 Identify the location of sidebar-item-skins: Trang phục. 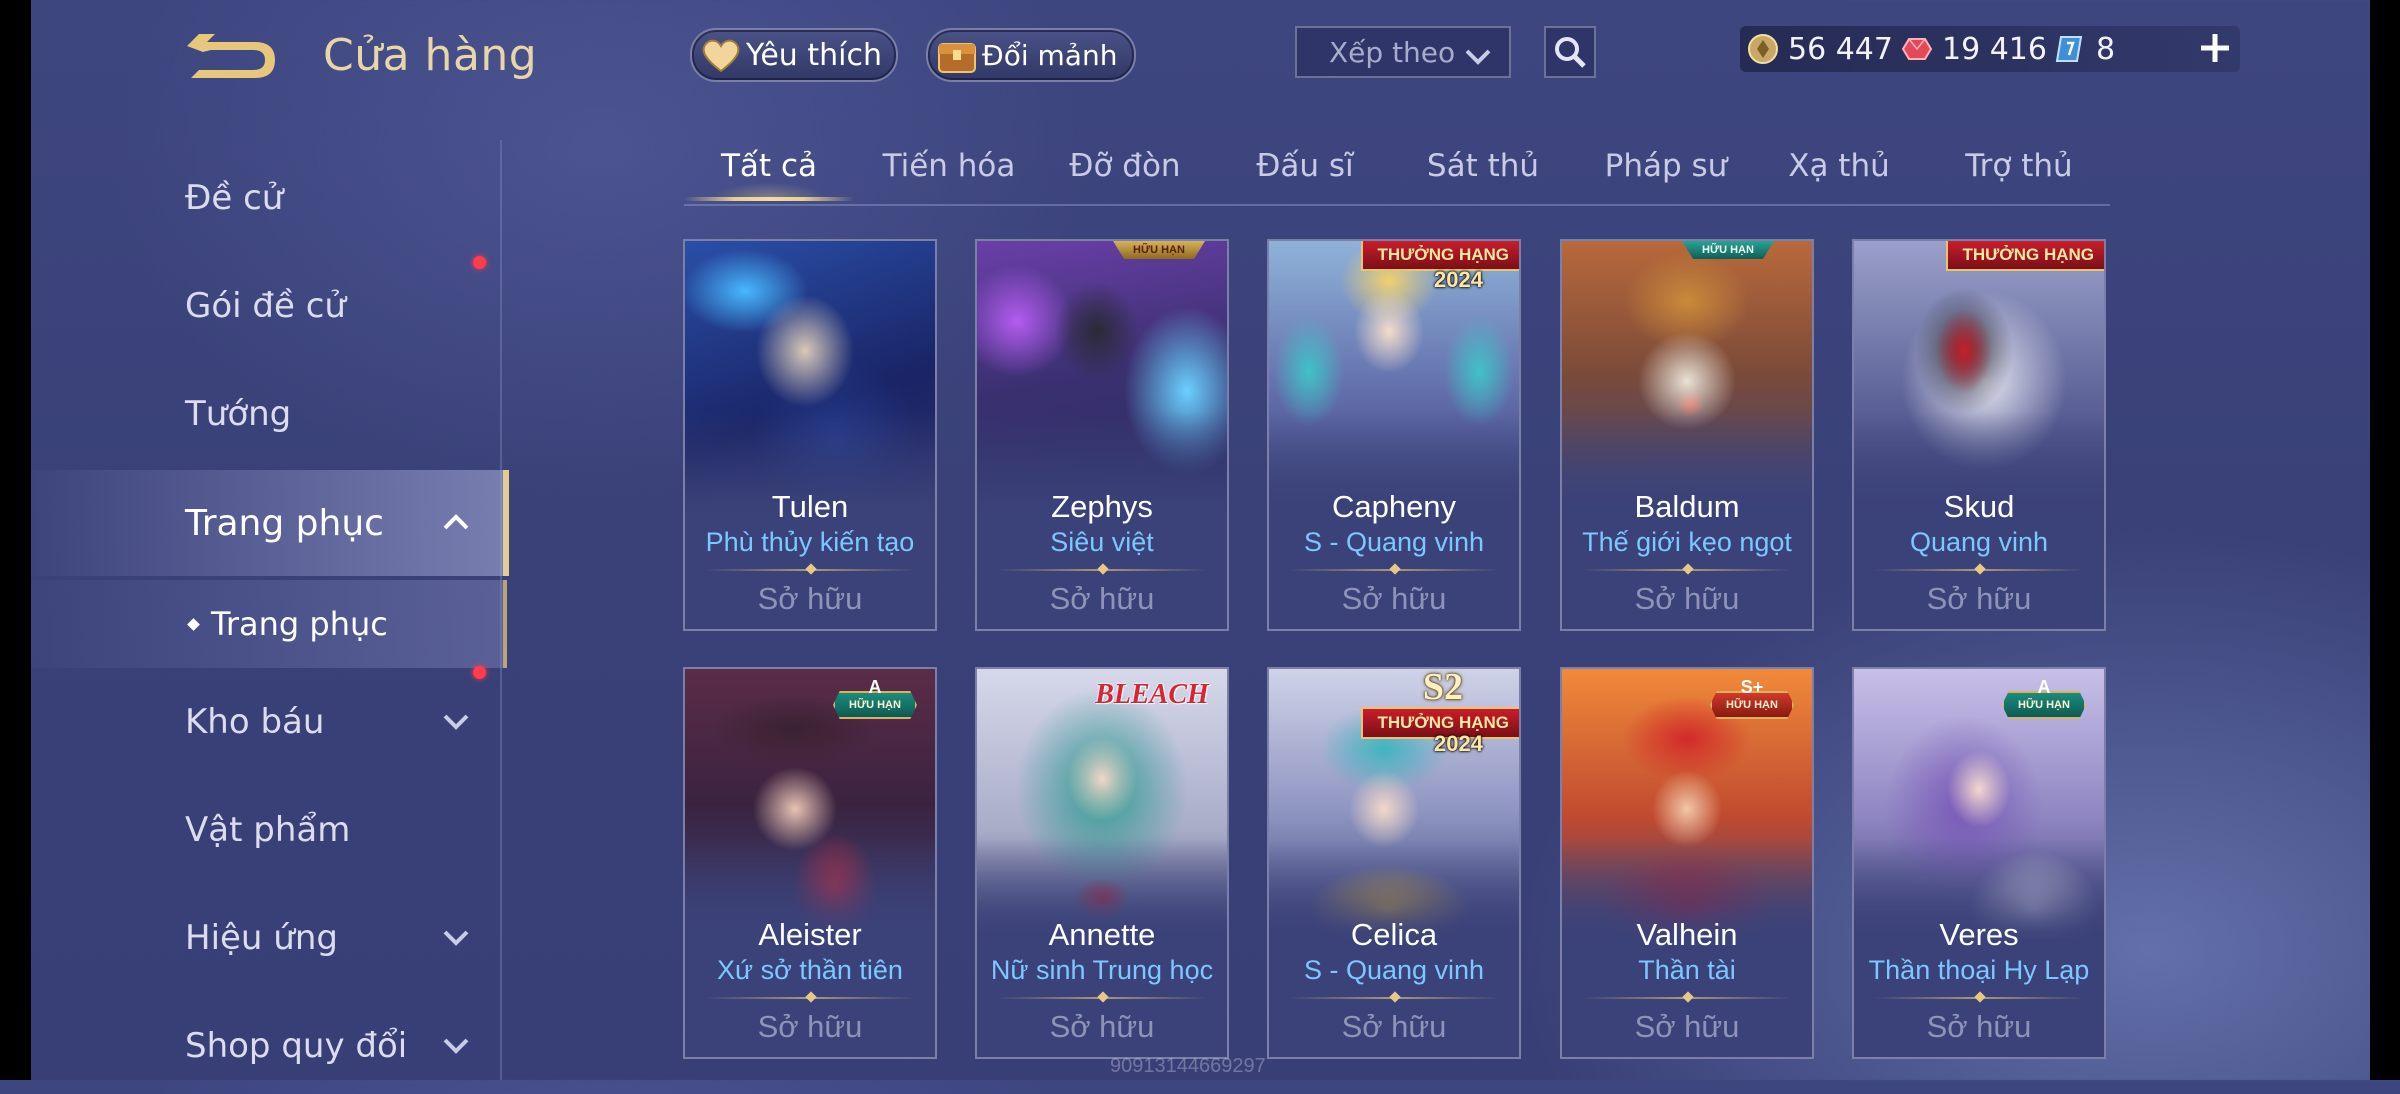
(270, 523).